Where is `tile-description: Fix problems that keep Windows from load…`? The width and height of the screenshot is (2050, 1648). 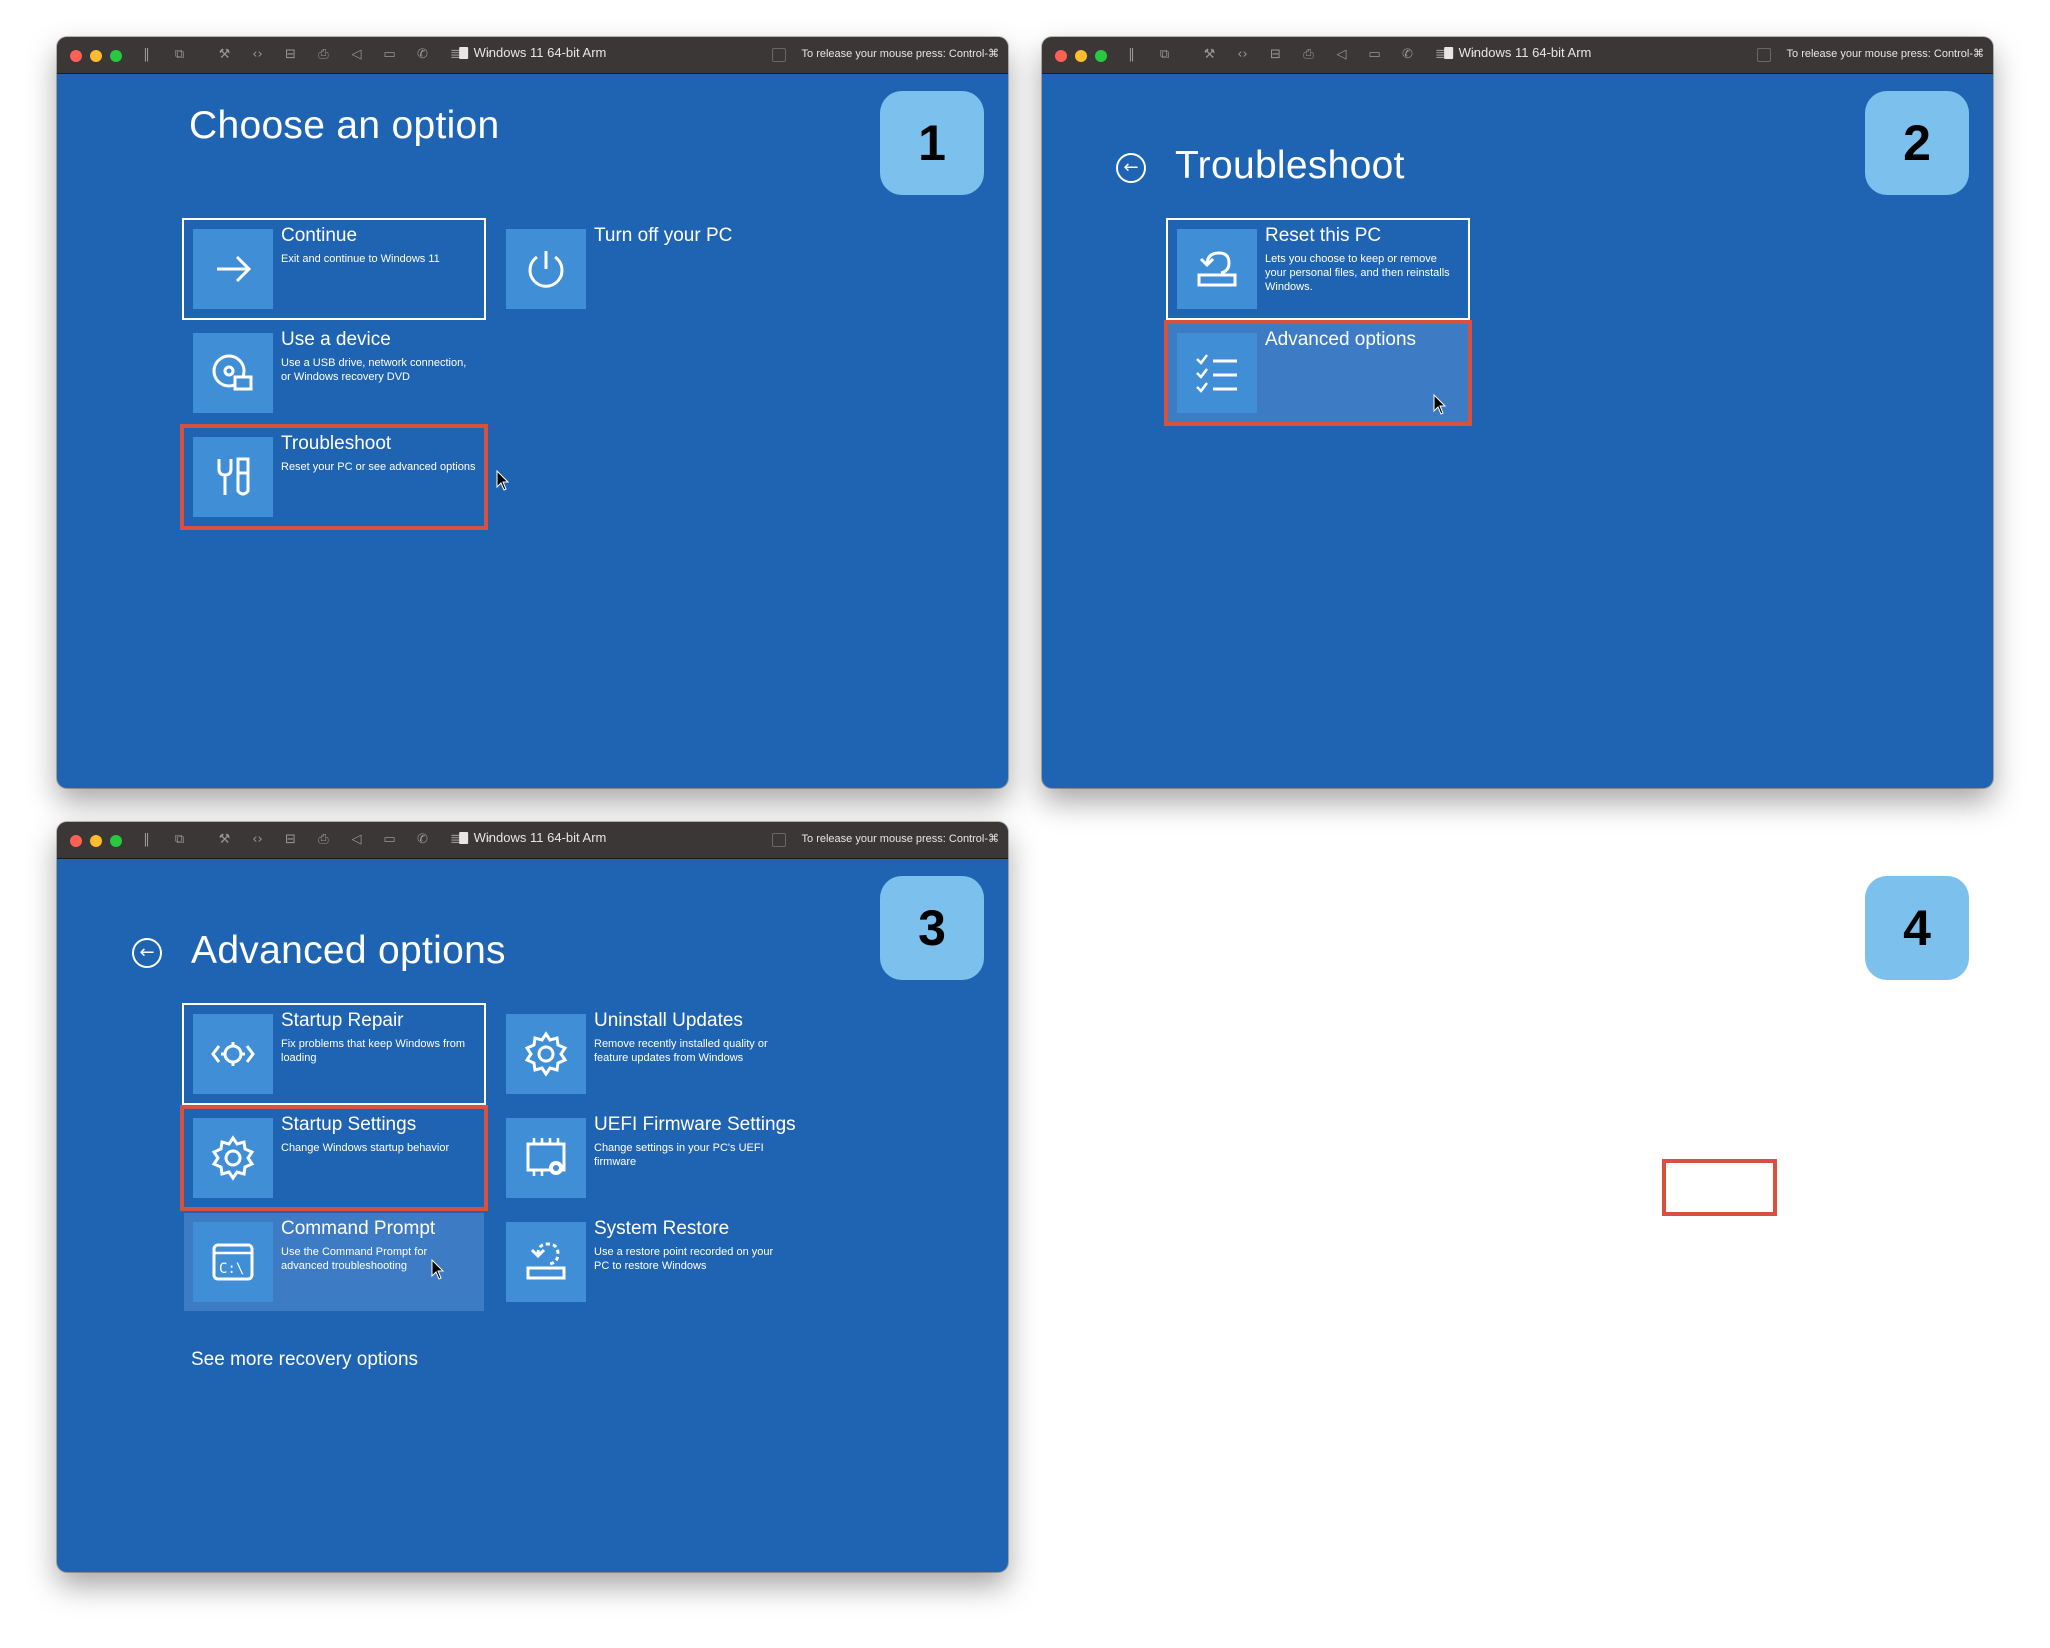 tile-description: Fix problems that keep Windows from load… is located at coordinates (373, 1051).